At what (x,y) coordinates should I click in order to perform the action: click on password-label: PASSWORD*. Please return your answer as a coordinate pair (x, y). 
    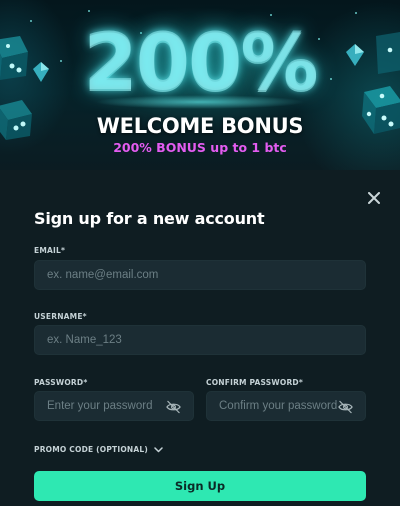
    Looking at the image, I should click on (61, 382).